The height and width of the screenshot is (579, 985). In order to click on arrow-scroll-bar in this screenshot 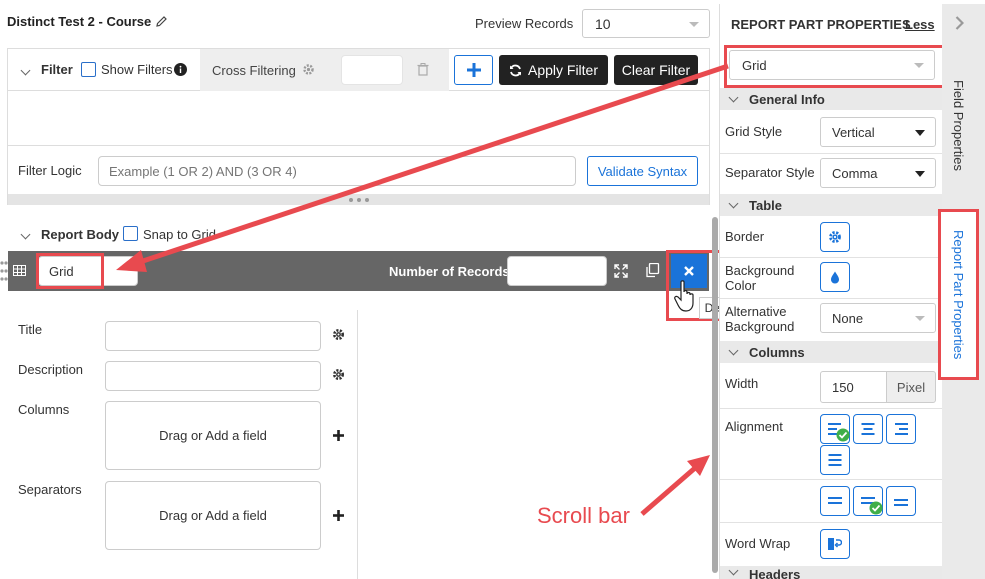, I will do `click(668, 491)`.